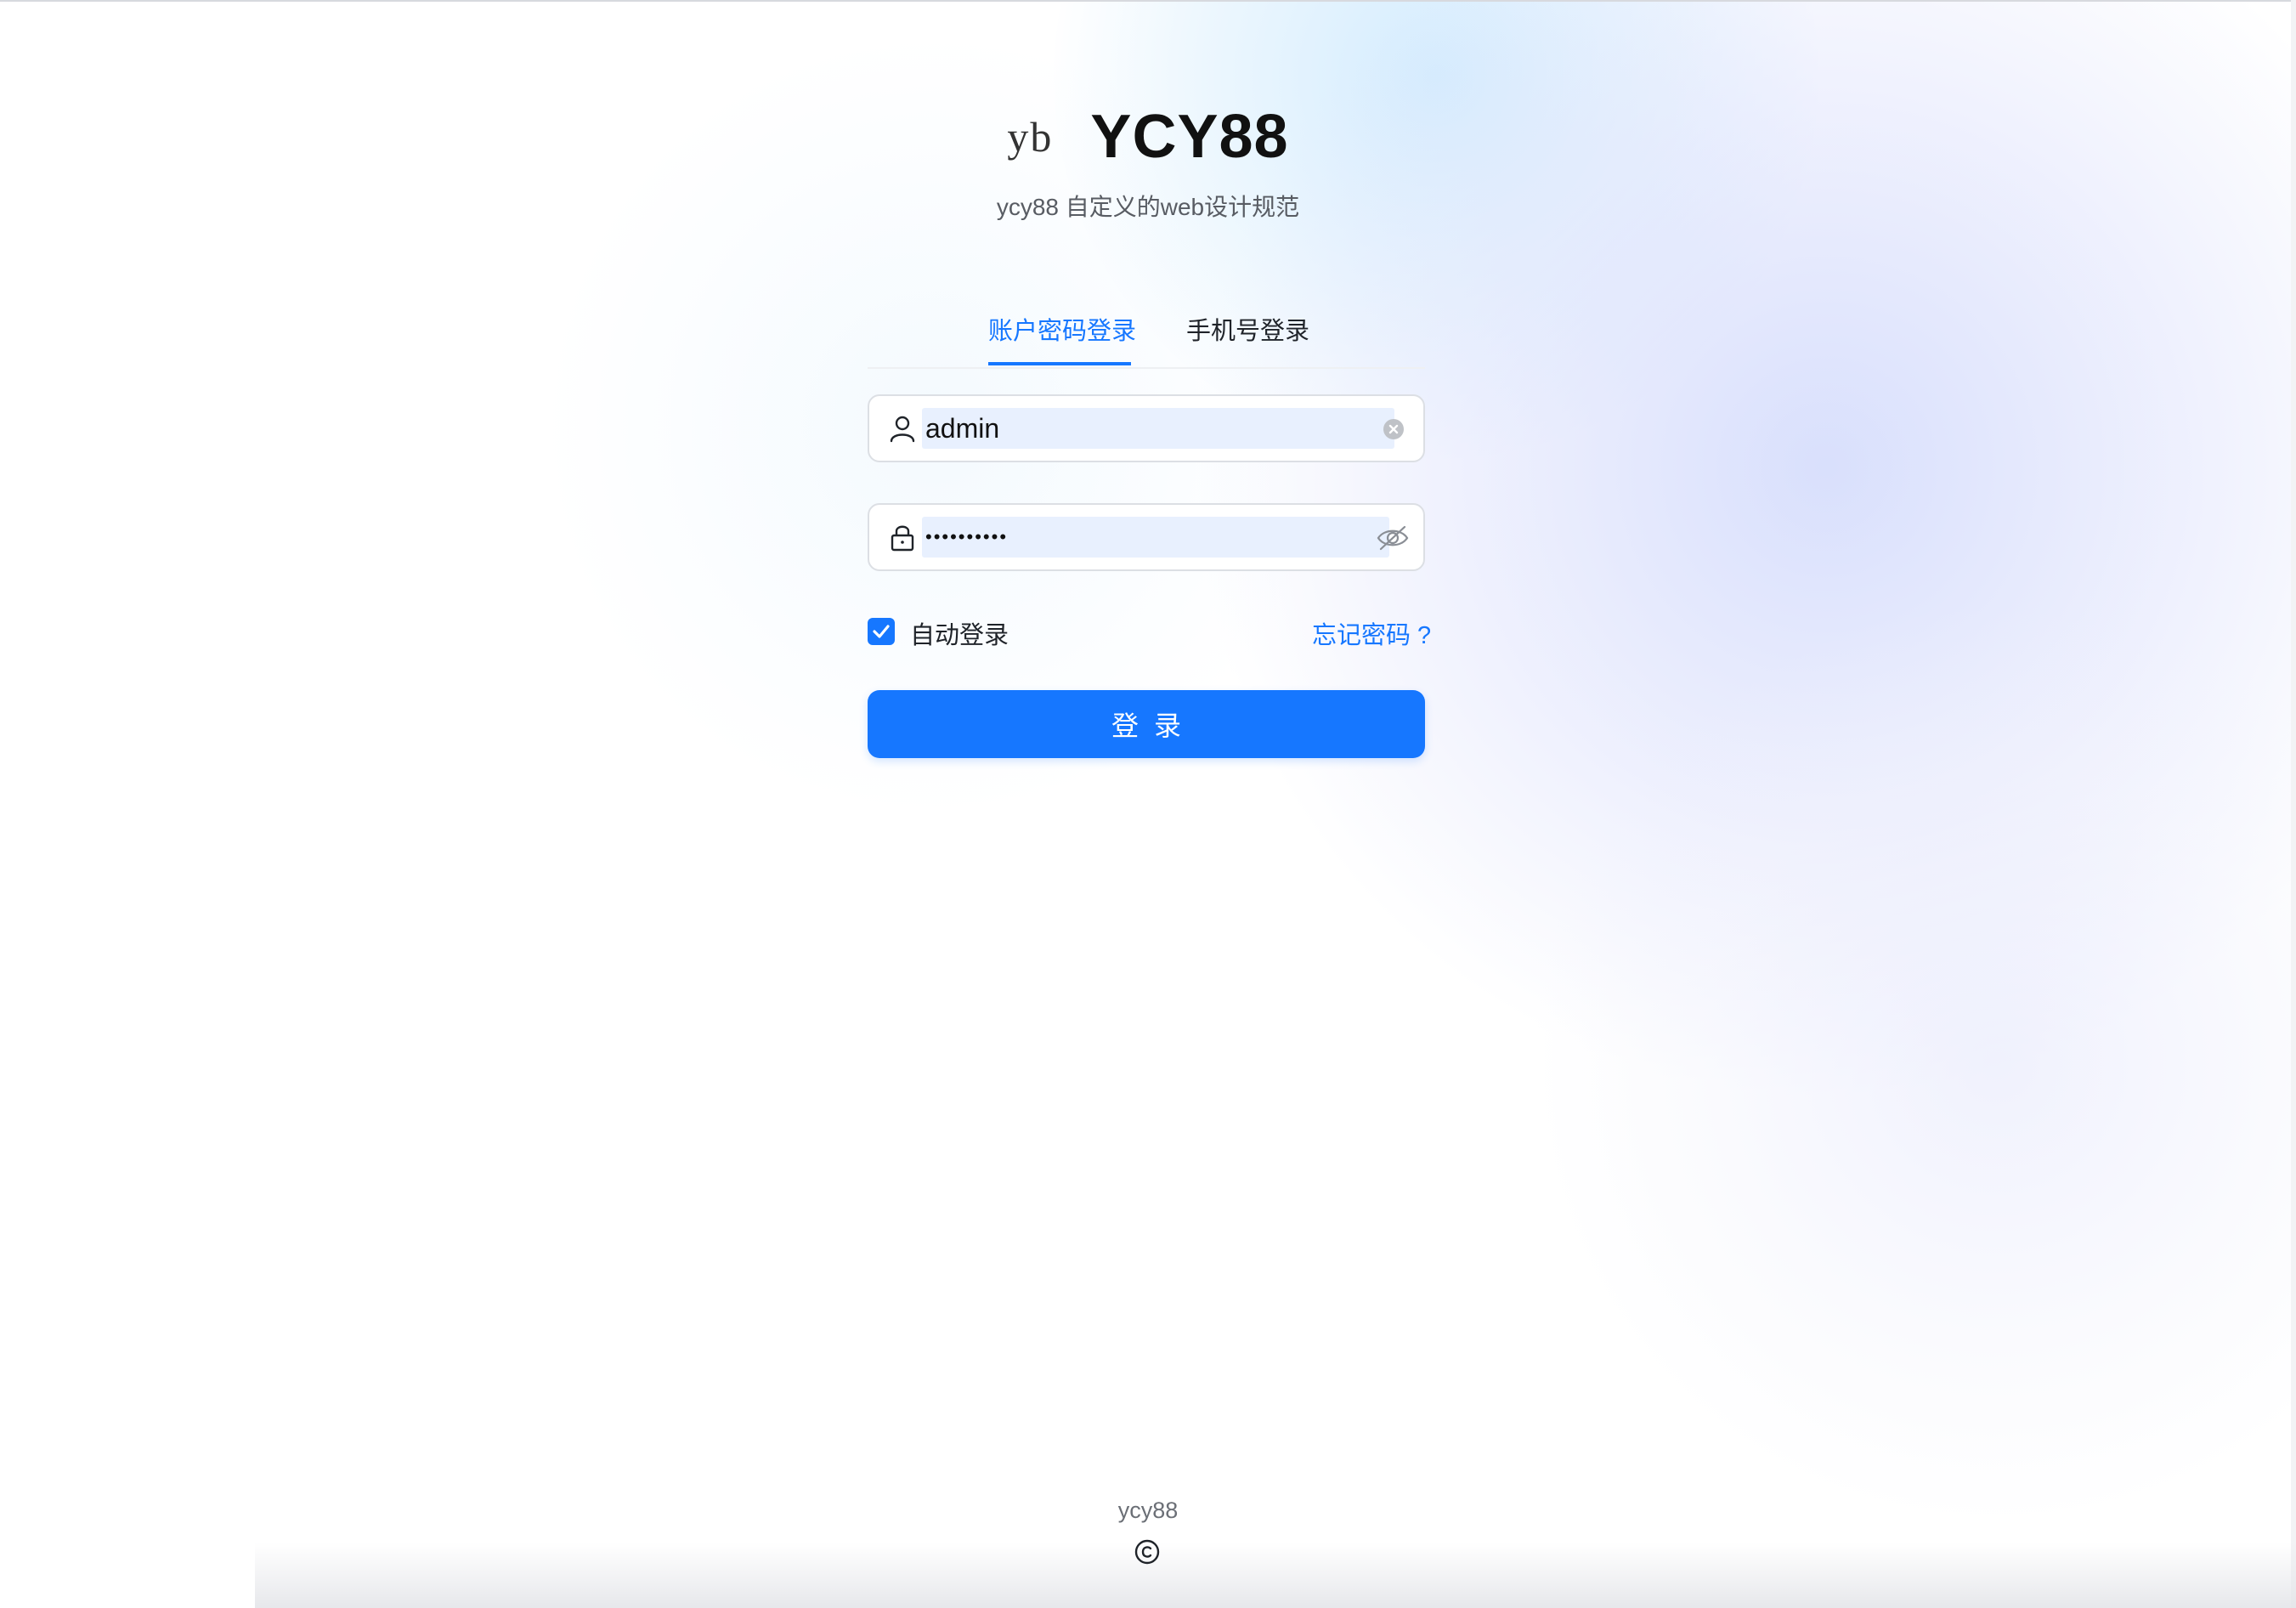  Describe the element at coordinates (1154, 428) in the screenshot. I see `username-input` at that location.